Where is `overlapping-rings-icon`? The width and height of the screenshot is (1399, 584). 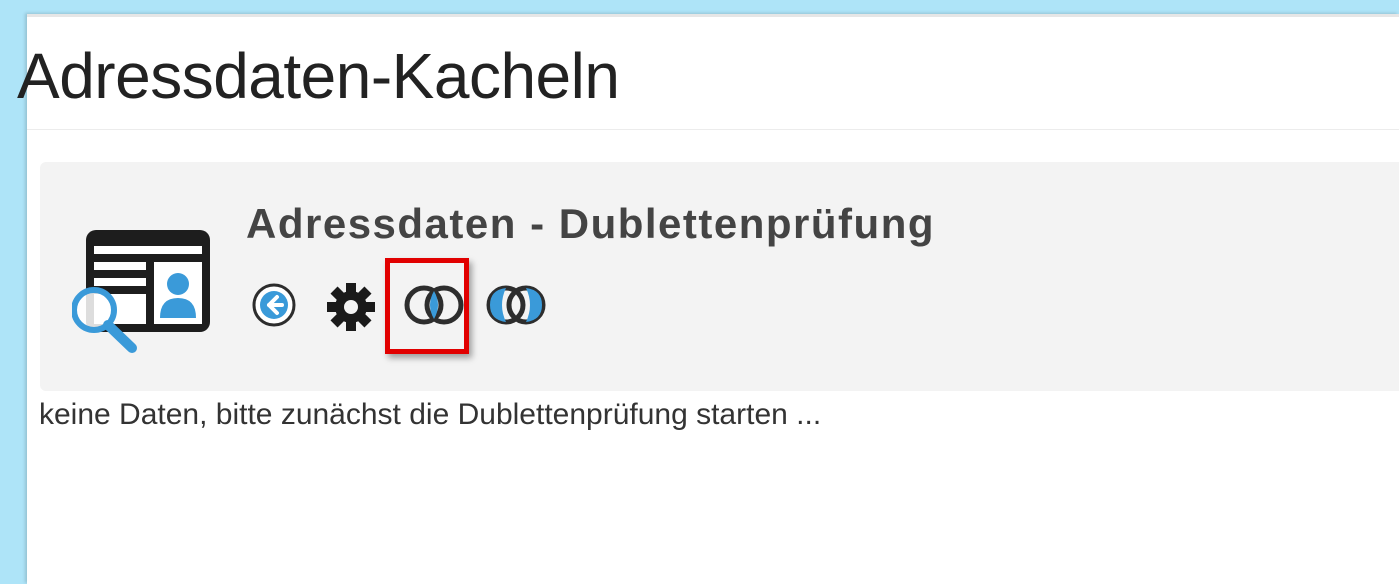
overlapping-rings-icon is located at coordinates (516, 305).